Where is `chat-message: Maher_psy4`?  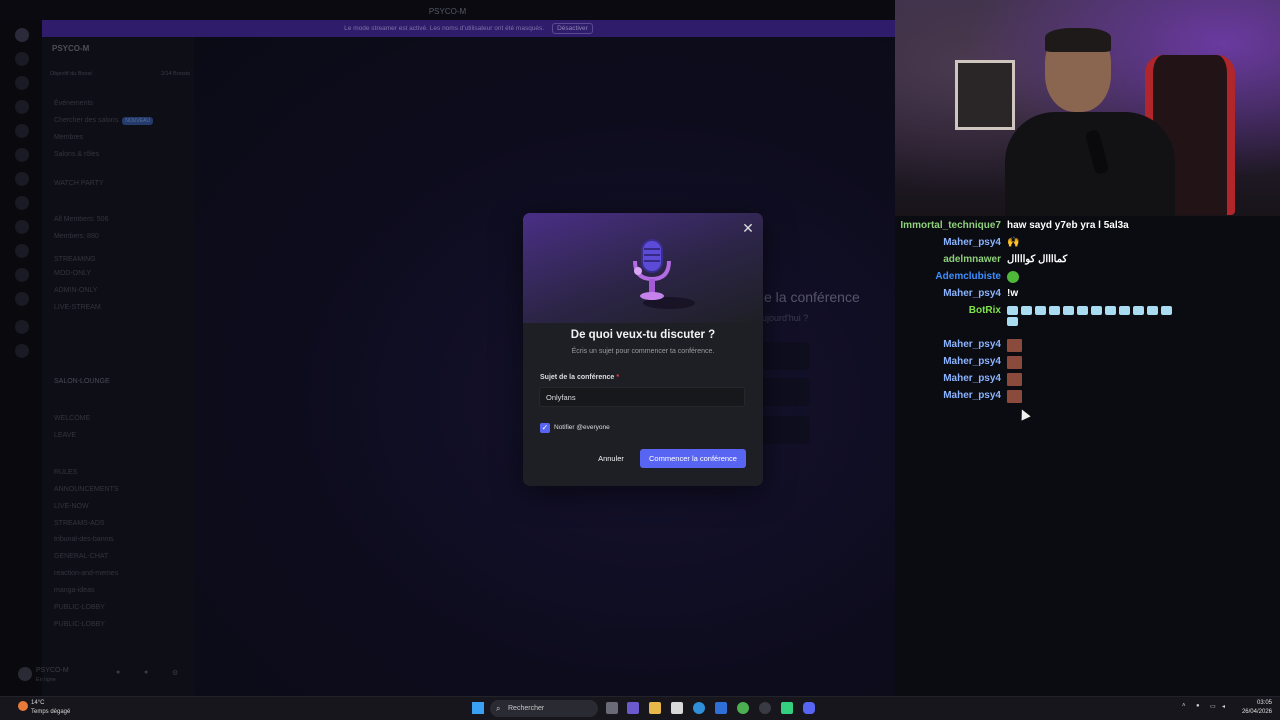 chat-message: Maher_psy4 is located at coordinates (1089, 396).